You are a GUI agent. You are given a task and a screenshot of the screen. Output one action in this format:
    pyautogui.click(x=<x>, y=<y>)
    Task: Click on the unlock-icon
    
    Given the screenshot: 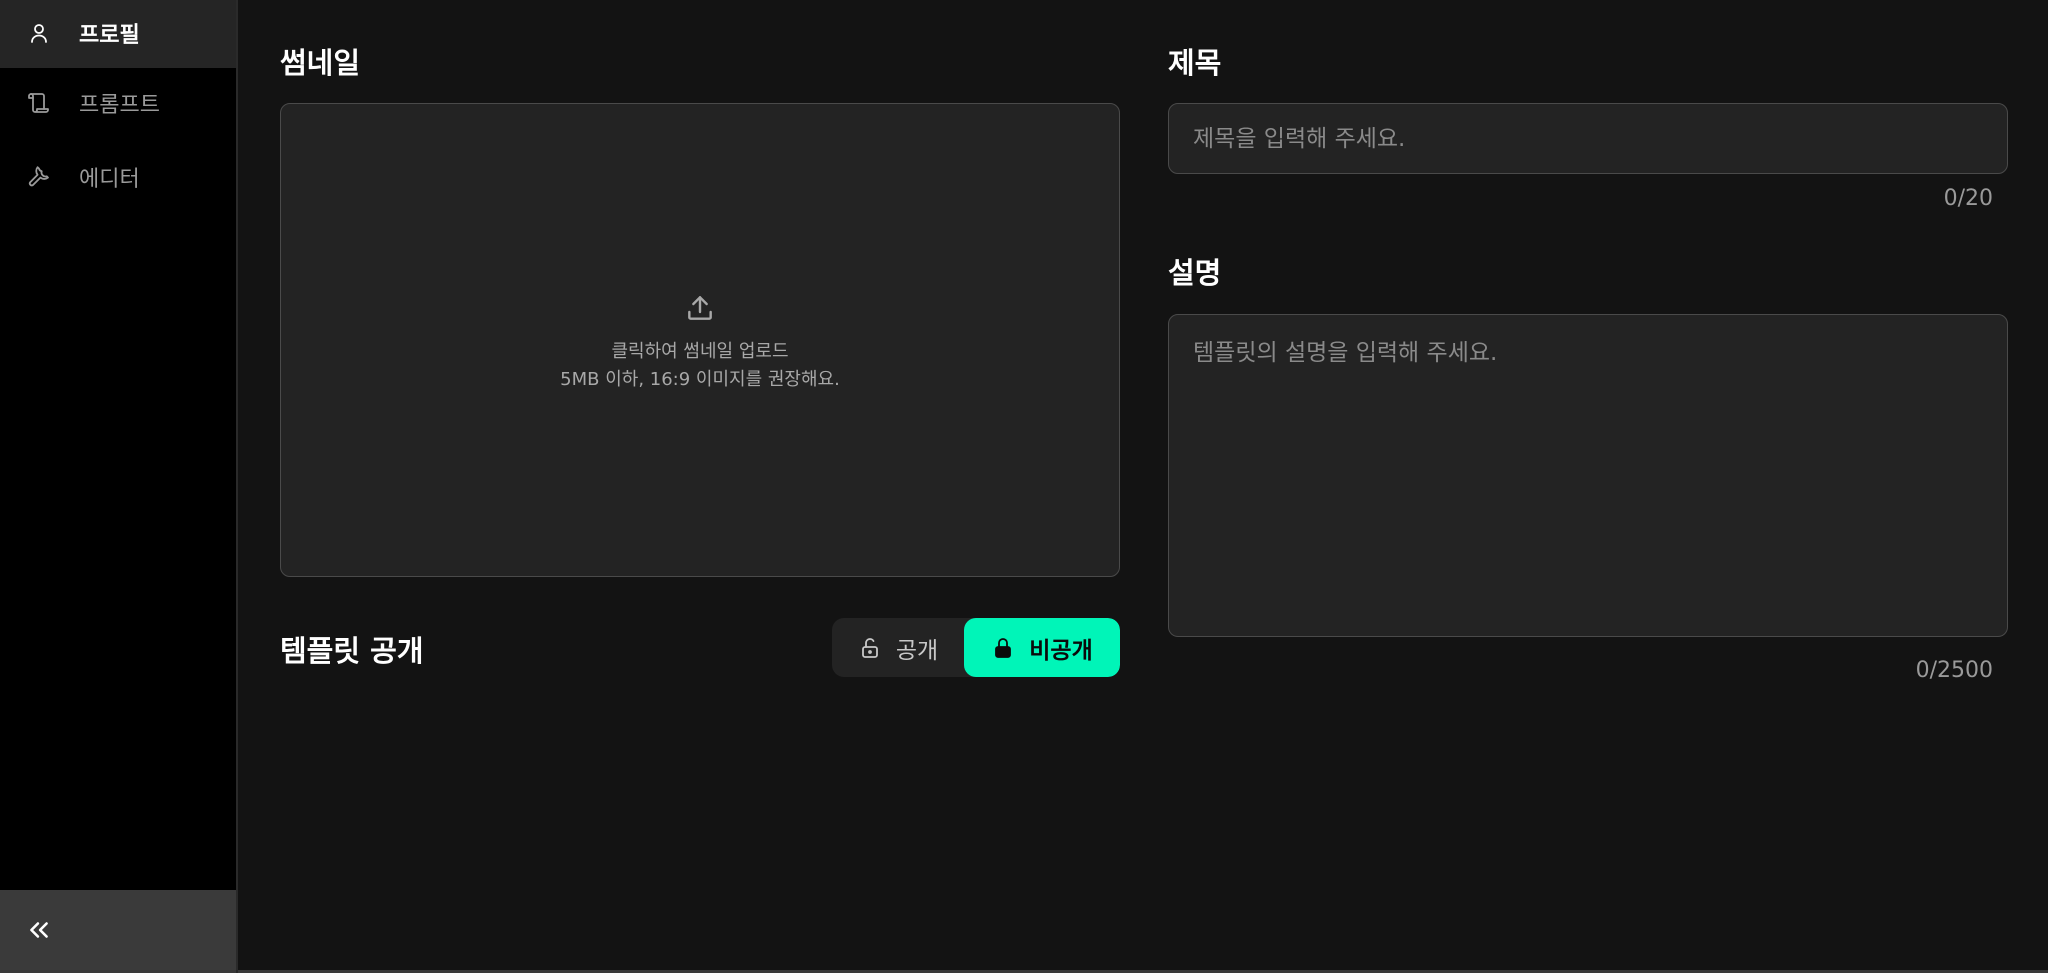 What is the action you would take?
    pyautogui.click(x=870, y=648)
    